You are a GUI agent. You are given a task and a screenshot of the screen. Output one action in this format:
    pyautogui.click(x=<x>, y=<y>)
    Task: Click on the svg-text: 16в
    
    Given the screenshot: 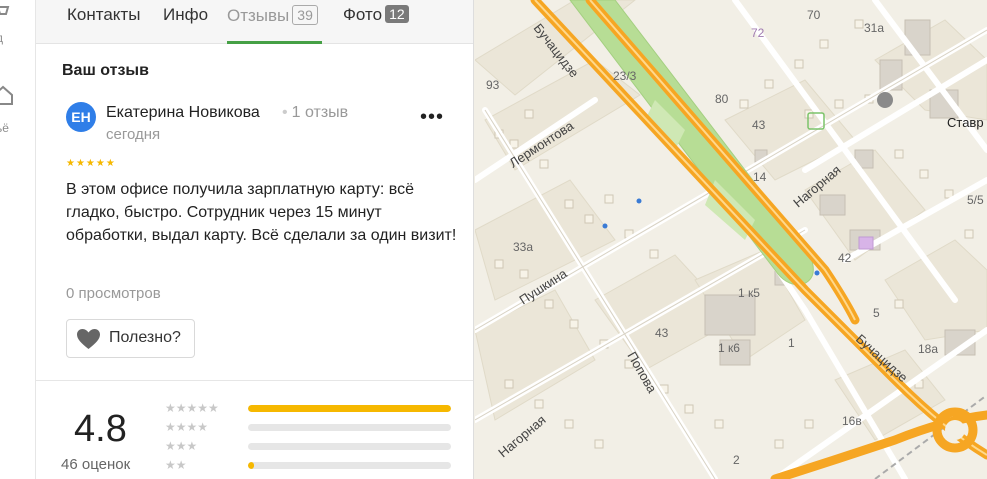 What is the action you would take?
    pyautogui.click(x=852, y=421)
    